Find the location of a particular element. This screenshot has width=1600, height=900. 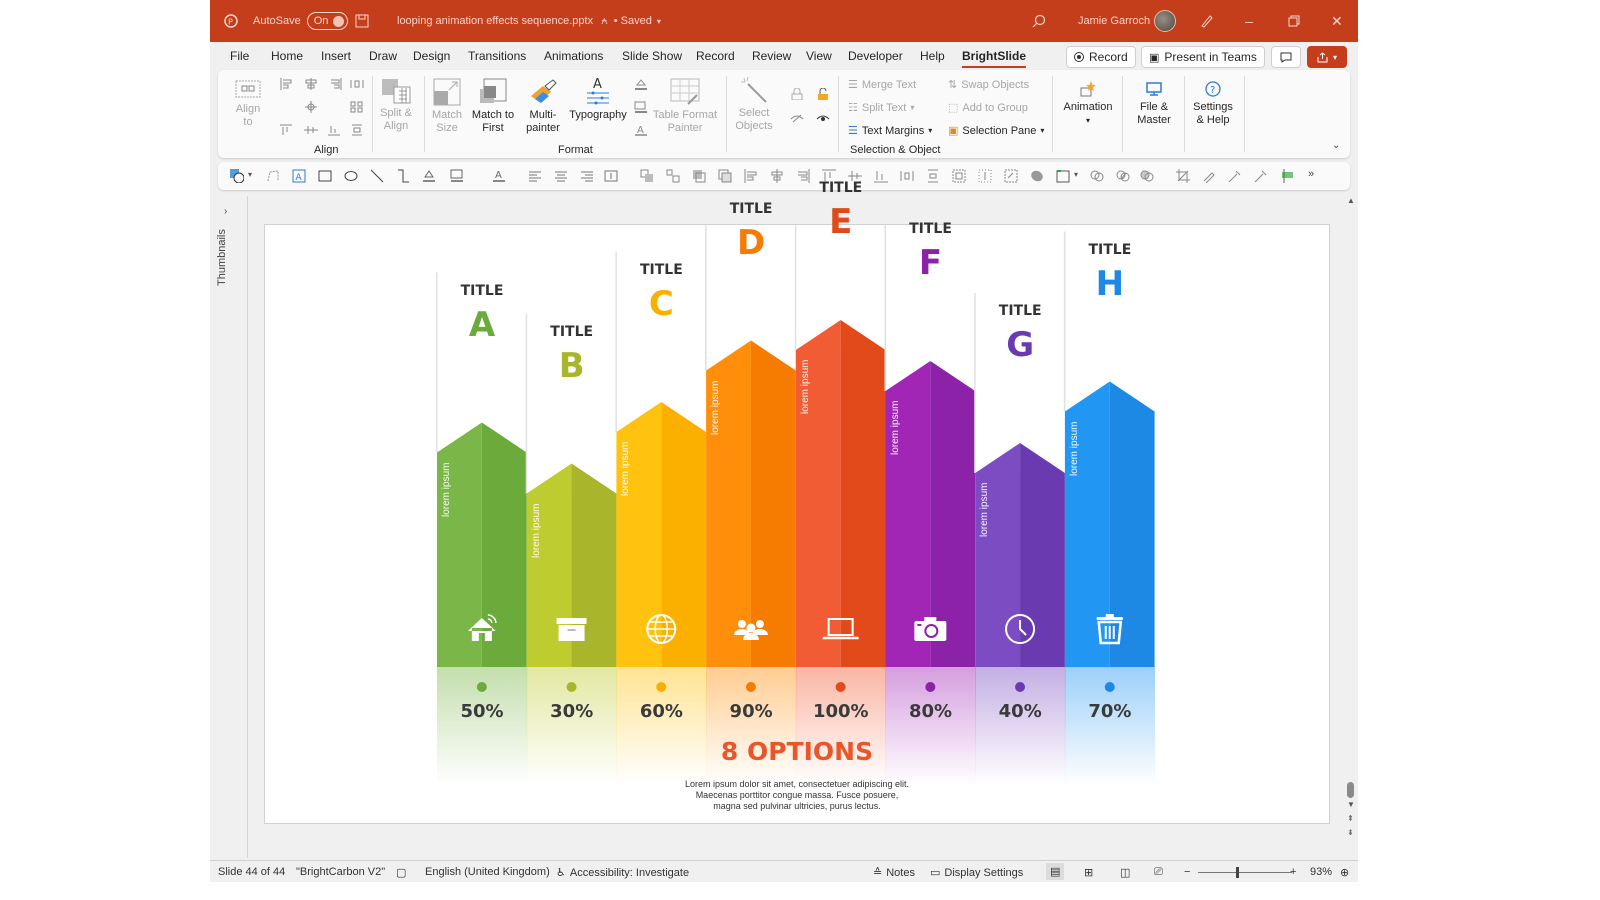

group-icon is located at coordinates (673, 176).